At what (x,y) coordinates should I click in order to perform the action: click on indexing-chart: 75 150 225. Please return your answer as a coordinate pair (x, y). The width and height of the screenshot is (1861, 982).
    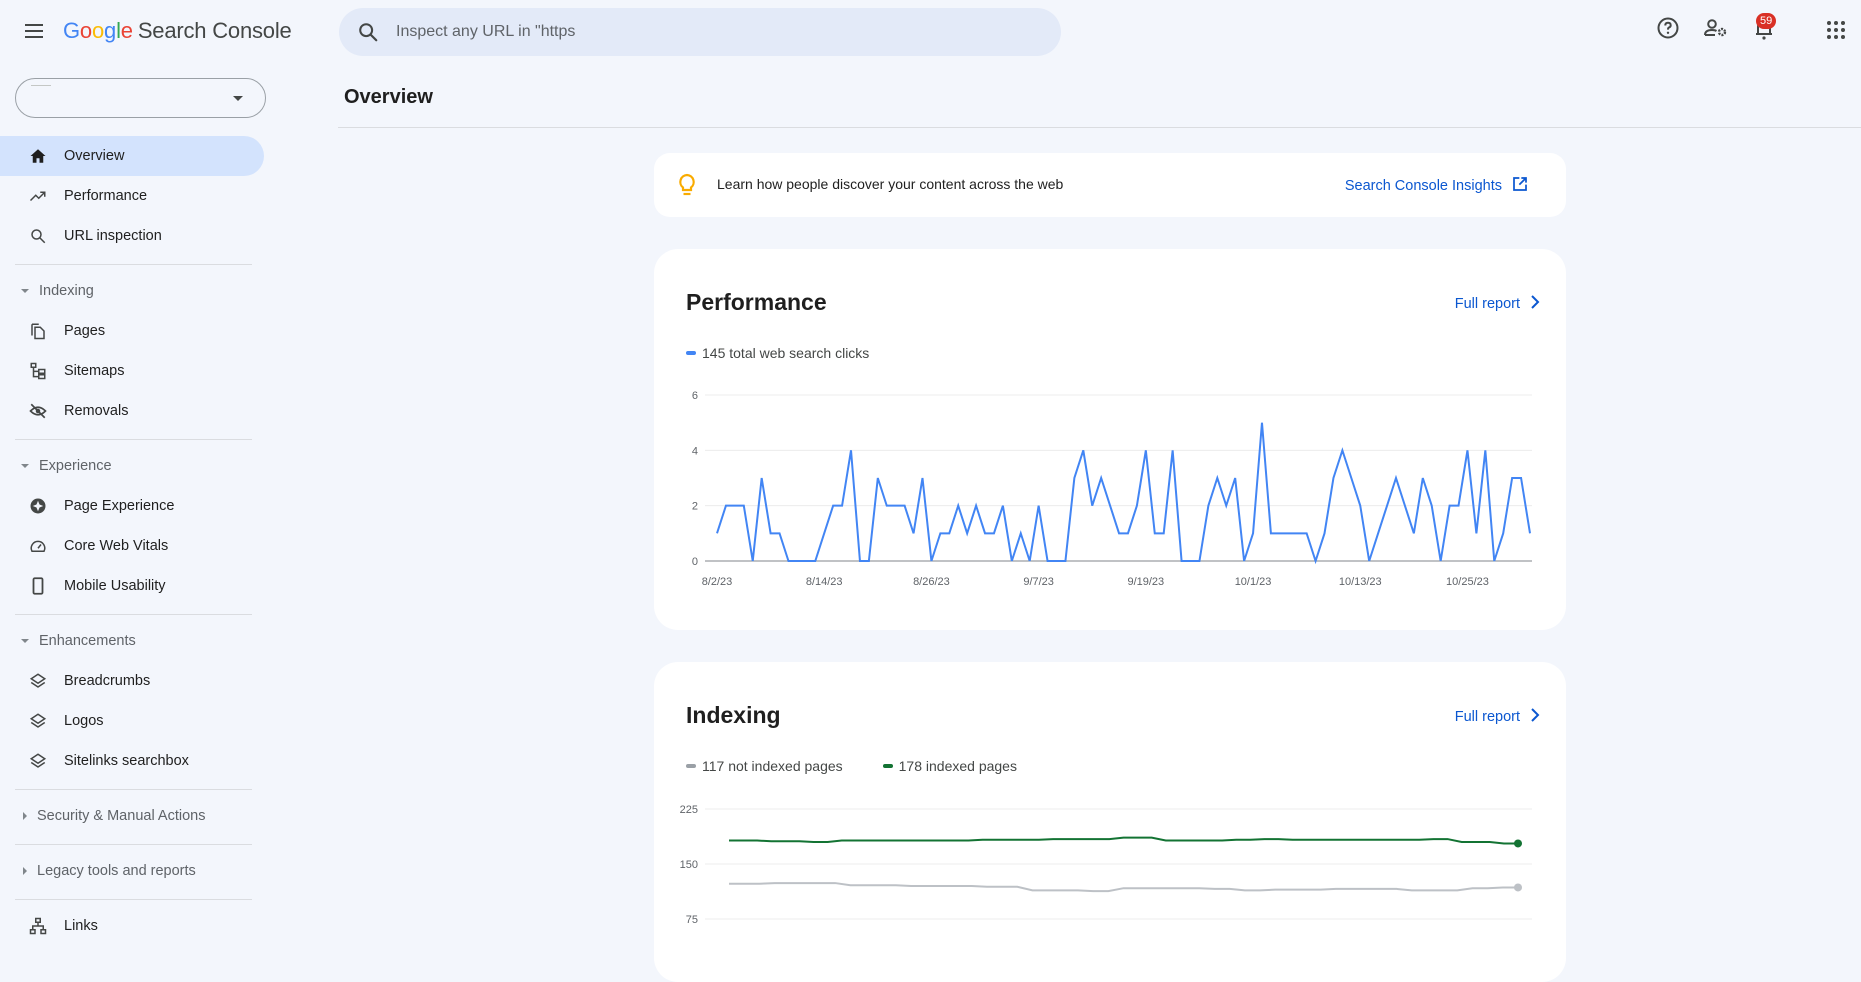
    Looking at the image, I should click on (1106, 865).